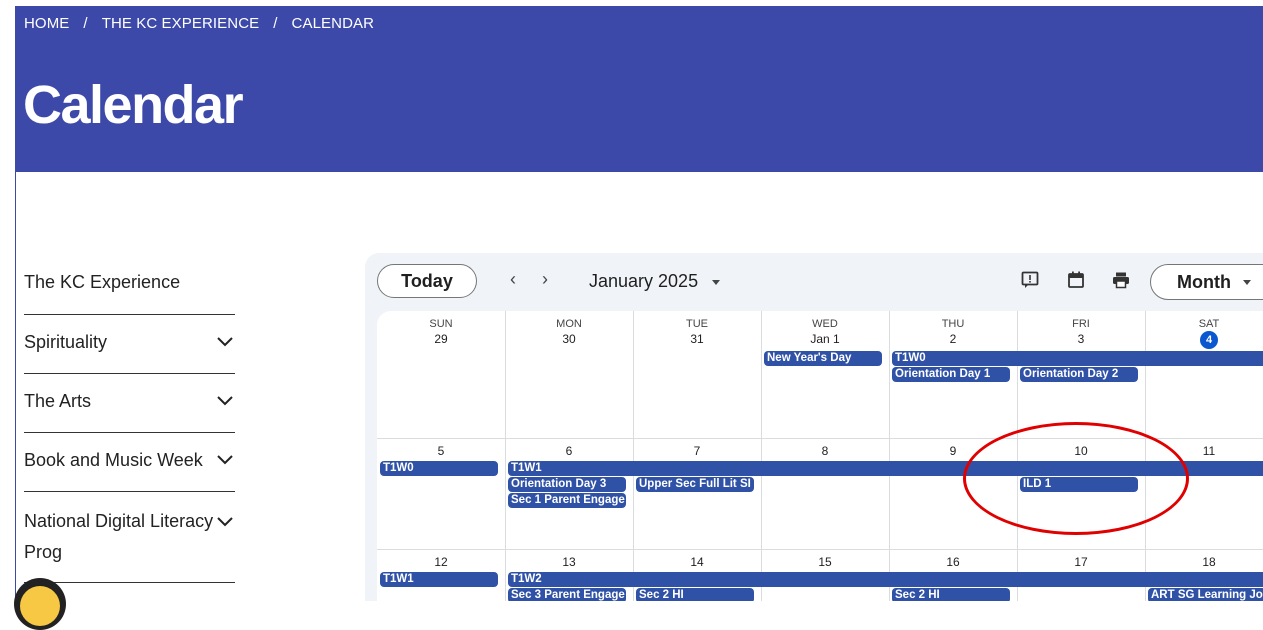 This screenshot has height=630, width=1263. I want to click on day-of-week-label: MON, so click(569, 324).